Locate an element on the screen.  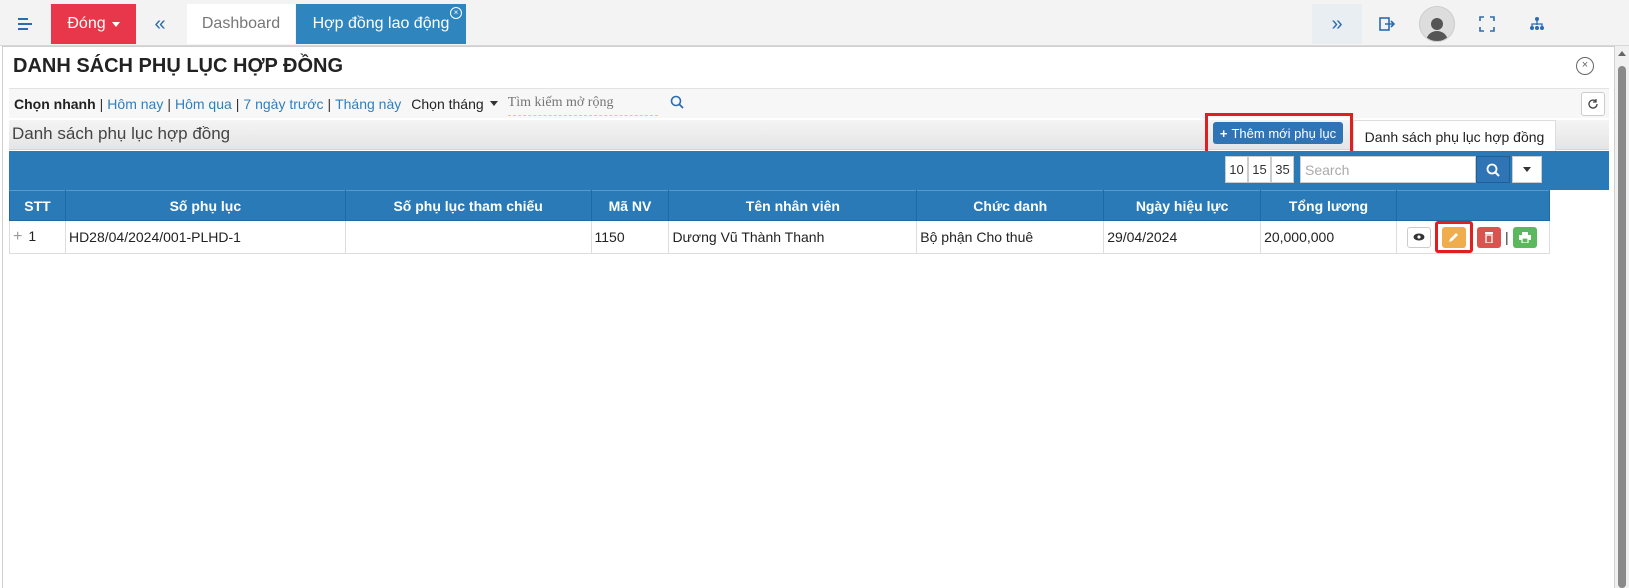
close-dropdown-button: Đóng is located at coordinates (93, 24).